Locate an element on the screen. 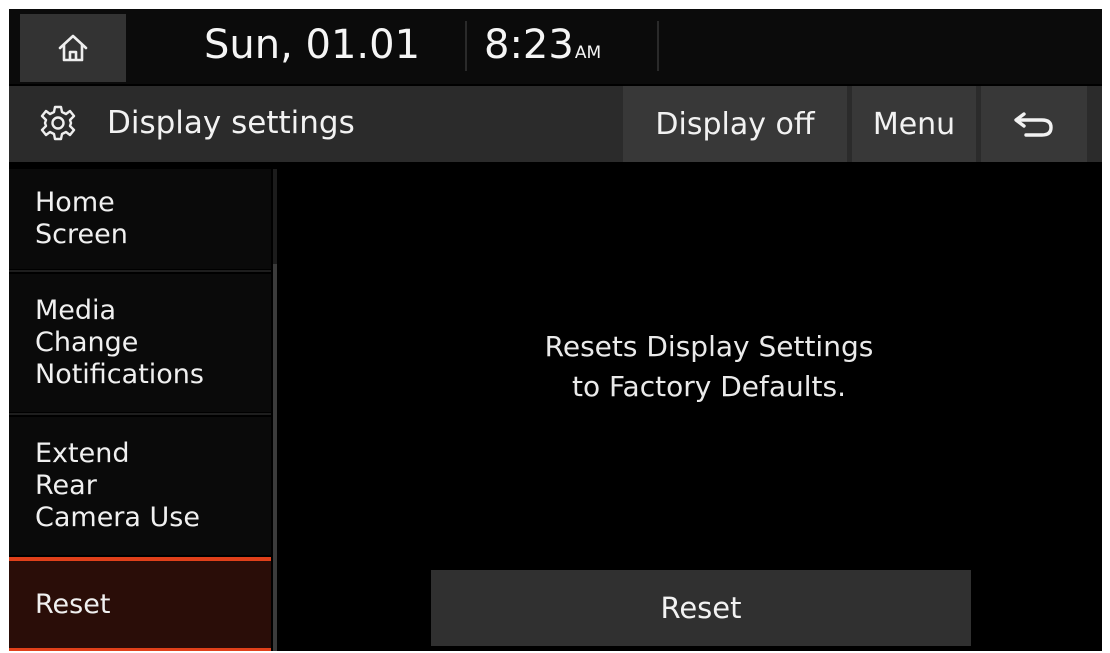 The image size is (1110, 653). page-title: Display settings is located at coordinates (231, 123).